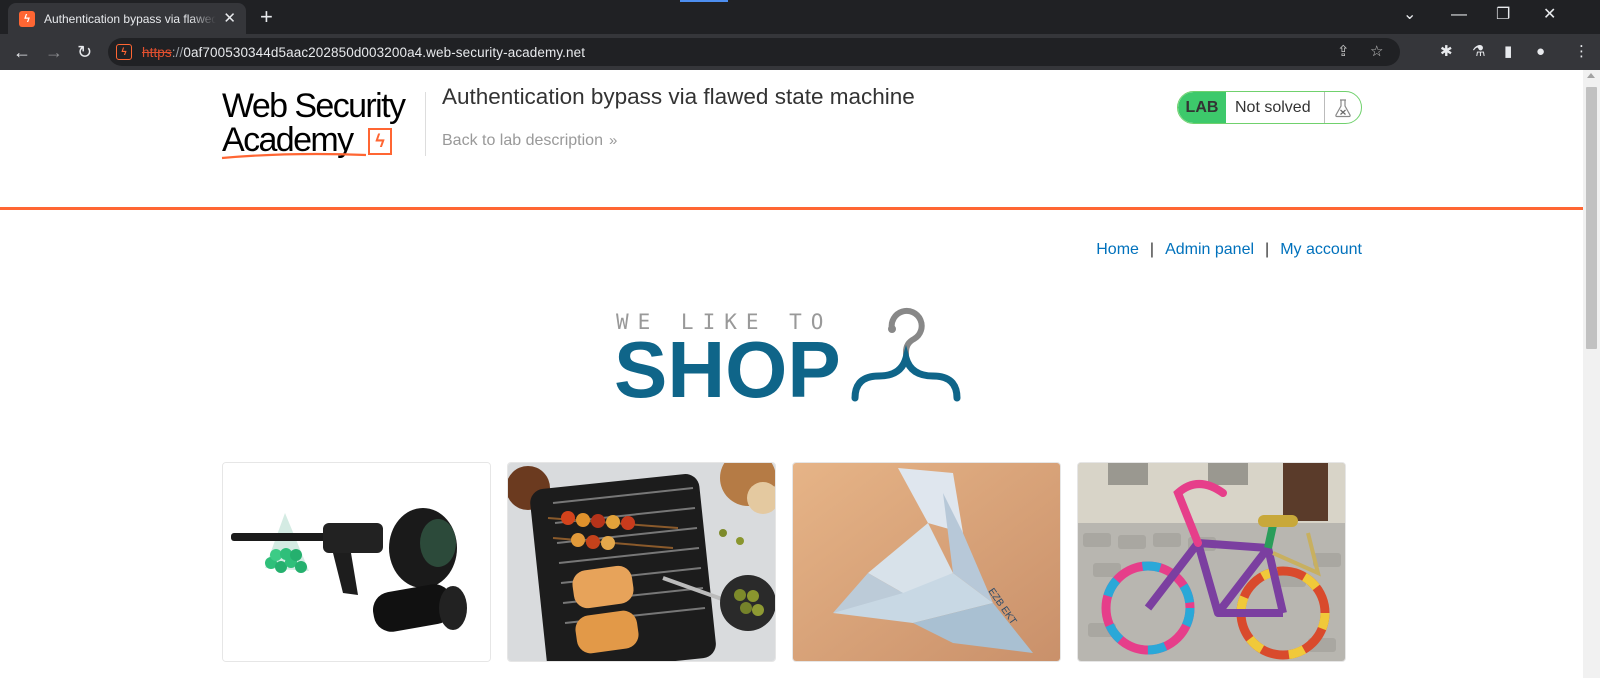 The height and width of the screenshot is (678, 1600). I want to click on product-card: EZB EKT, so click(926, 562).